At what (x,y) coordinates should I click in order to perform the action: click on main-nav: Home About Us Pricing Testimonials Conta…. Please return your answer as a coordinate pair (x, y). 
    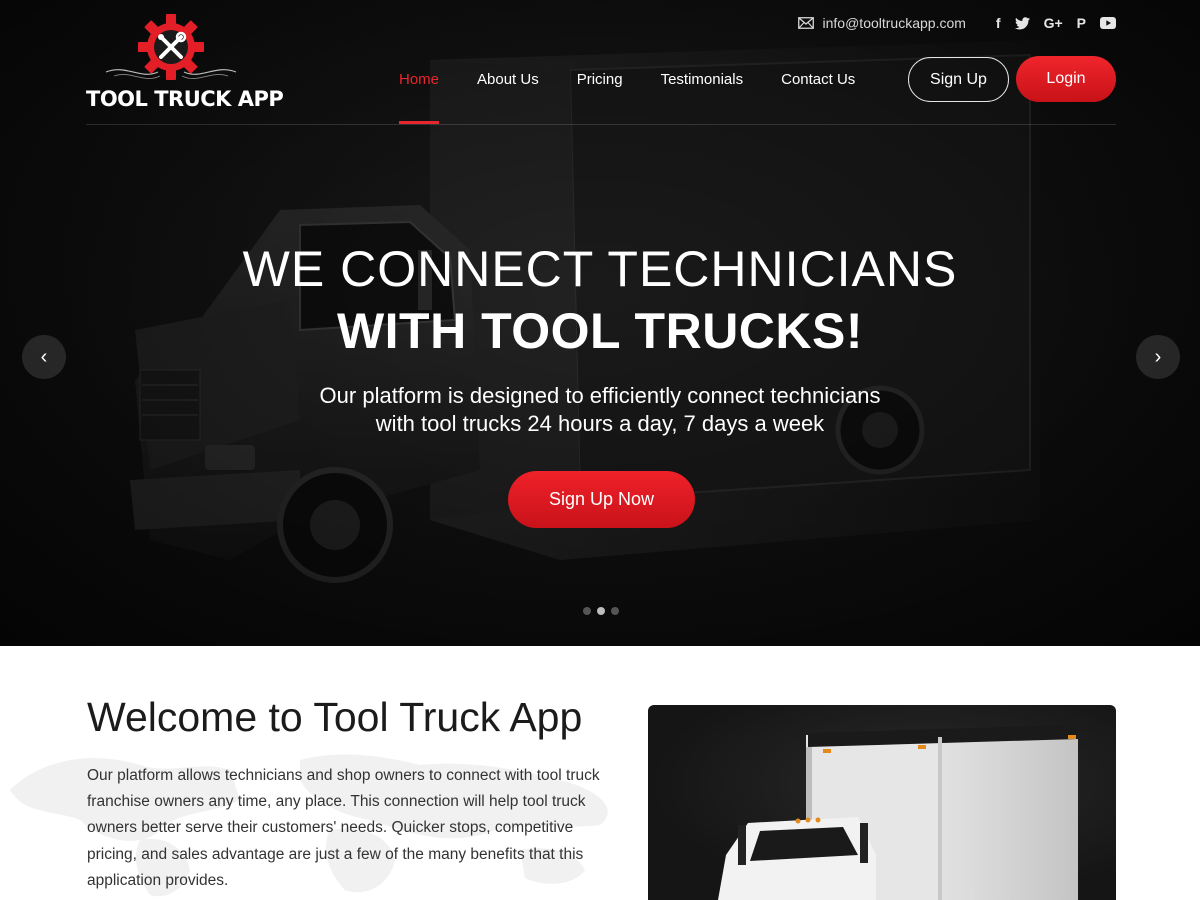
    Looking at the image, I should click on (627, 90).